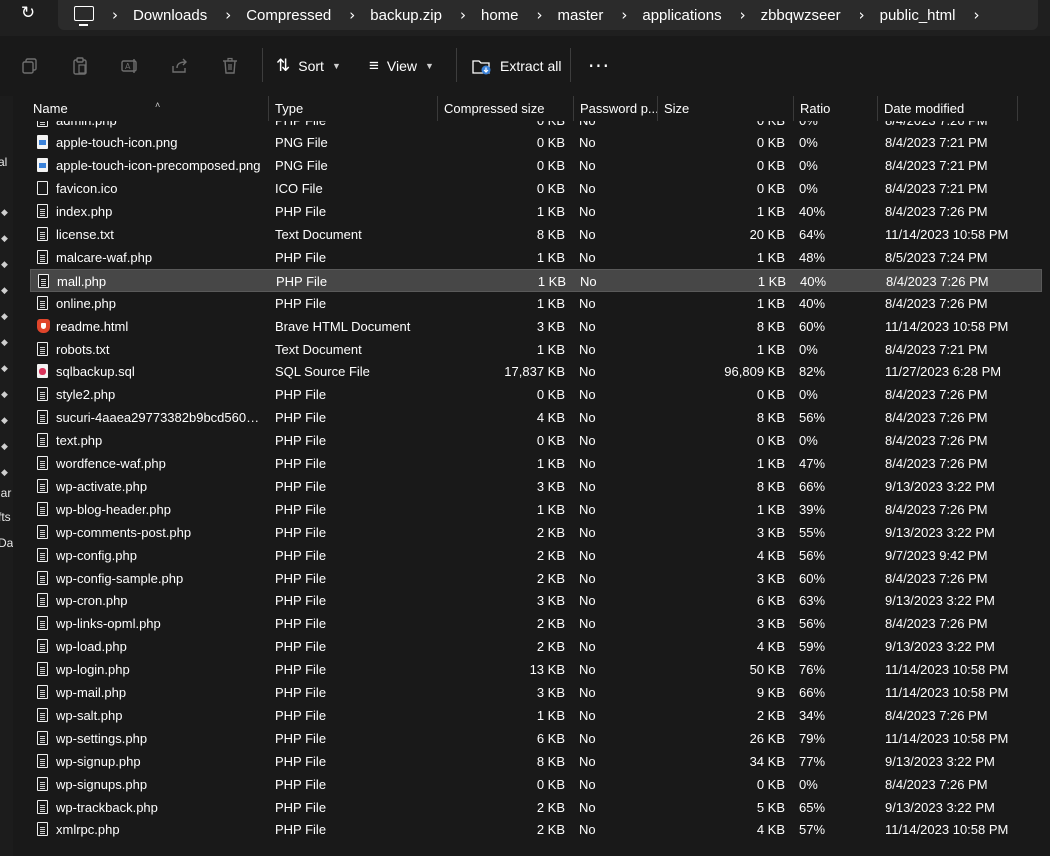 The width and height of the screenshot is (1050, 856). Describe the element at coordinates (770, 303) in the screenshot. I see `file-size-cell: 1 KB` at that location.